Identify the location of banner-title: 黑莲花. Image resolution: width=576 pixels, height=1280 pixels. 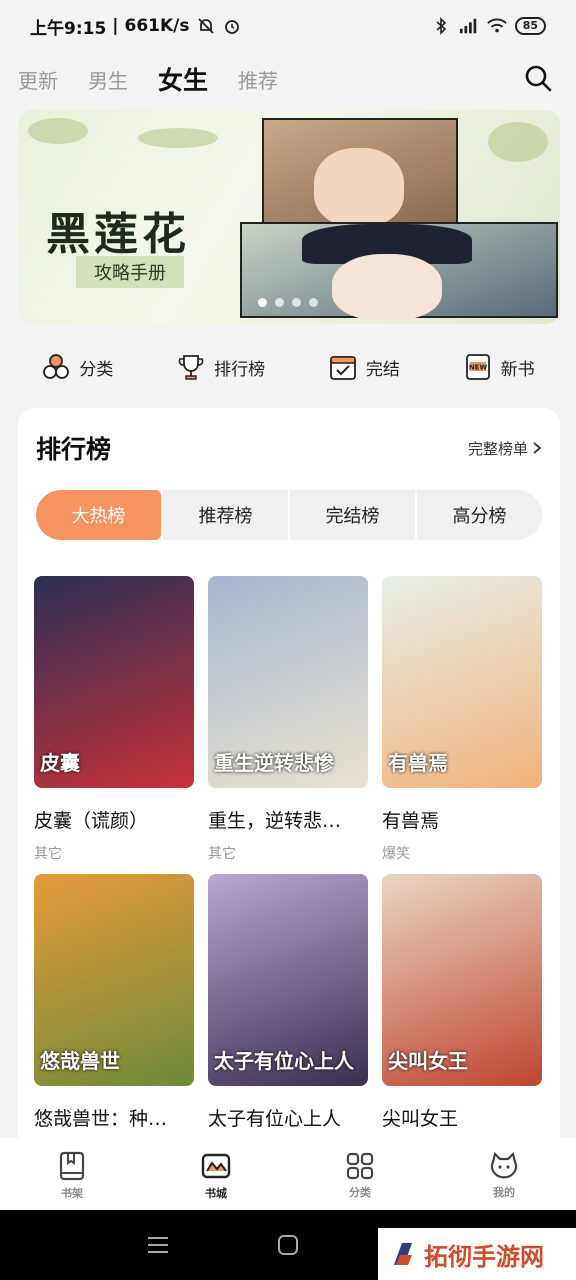
(118, 234).